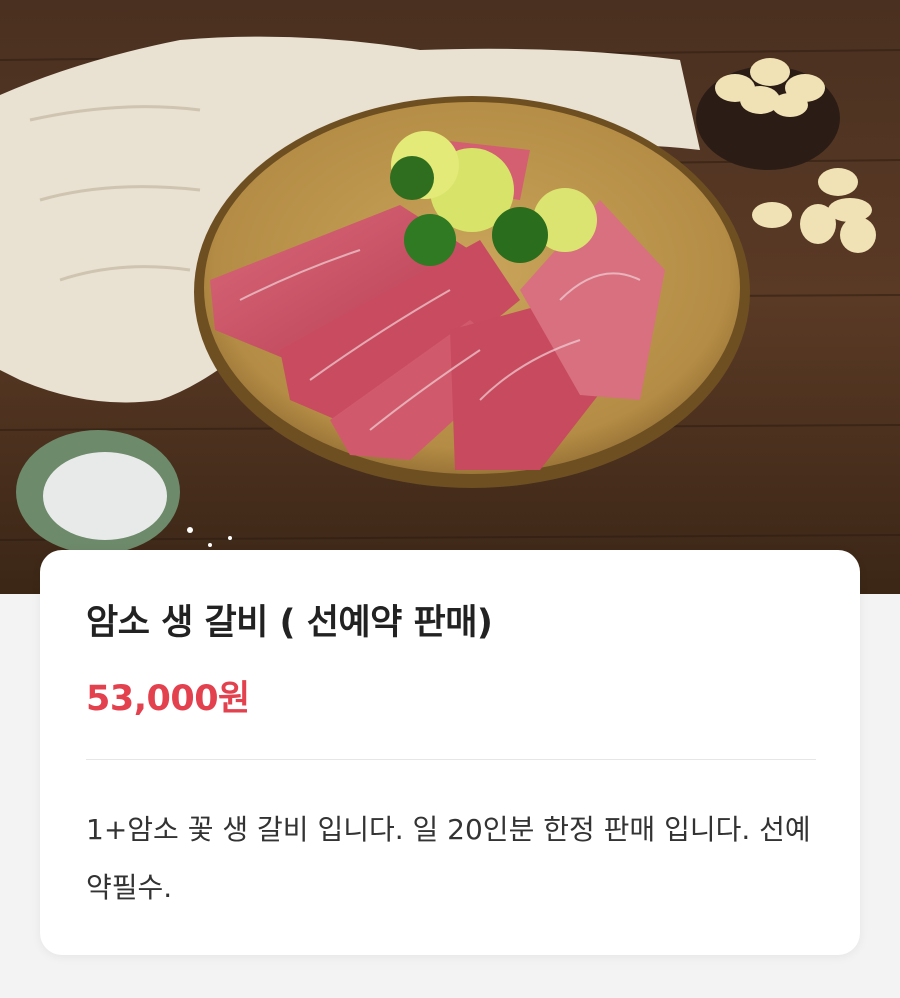 The image size is (900, 998). I want to click on product-title: 암소 생 갈비 ( 선예약 판매), so click(289, 623).